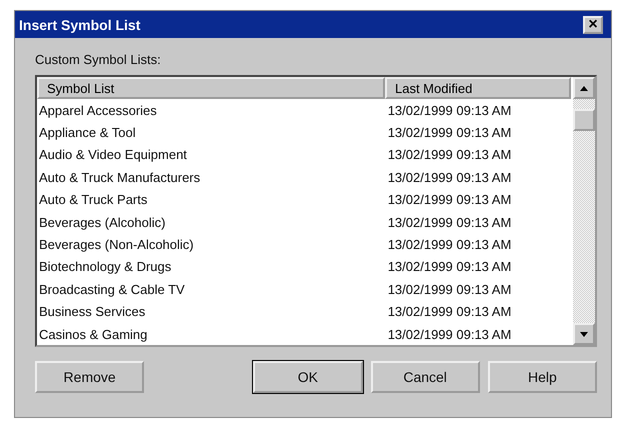 The image size is (622, 427). What do you see at coordinates (211, 110) in the screenshot?
I see `table-cell: Apparel Accessories` at bounding box center [211, 110].